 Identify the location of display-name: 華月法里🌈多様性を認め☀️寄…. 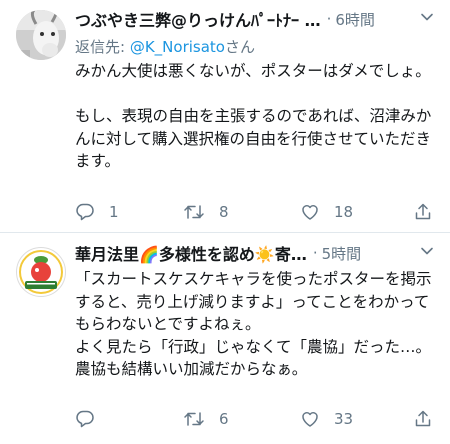
(191, 253).